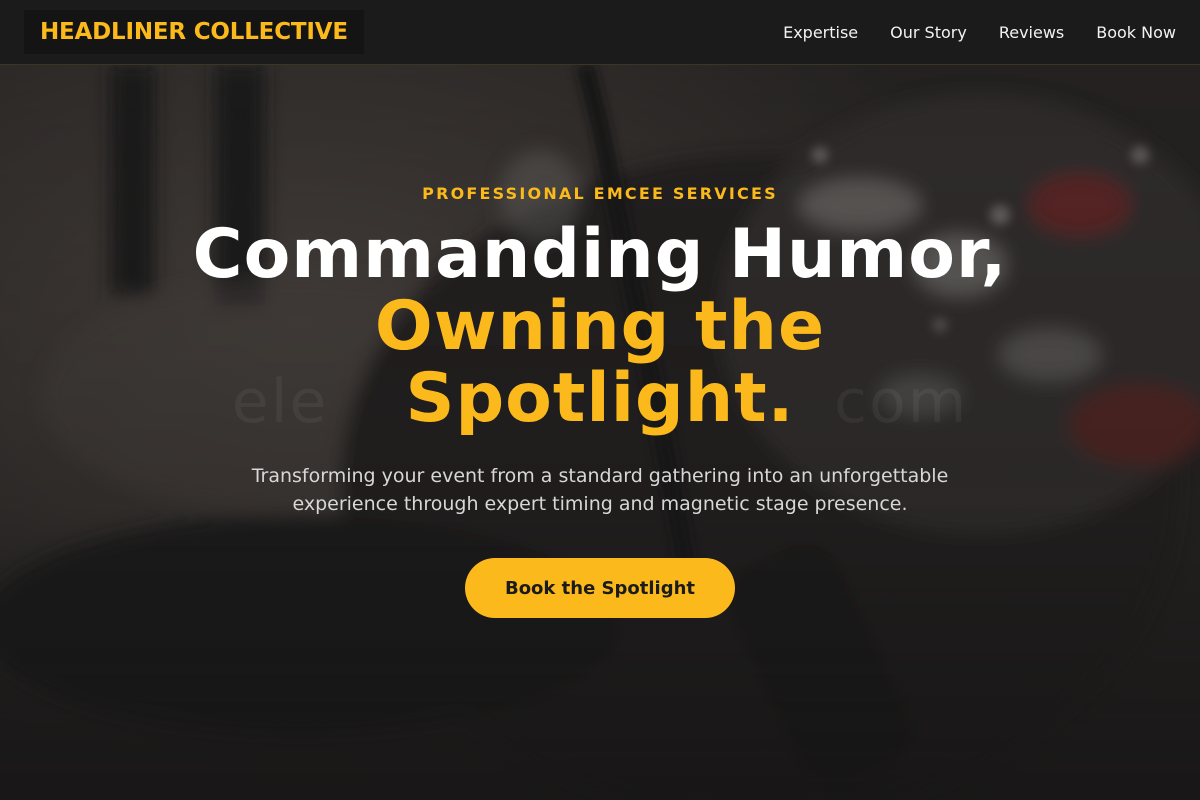 This screenshot has height=800, width=1200. Describe the element at coordinates (600, 362) in the screenshot. I see `headline-line-2: Owning the Spotlight.` at that location.